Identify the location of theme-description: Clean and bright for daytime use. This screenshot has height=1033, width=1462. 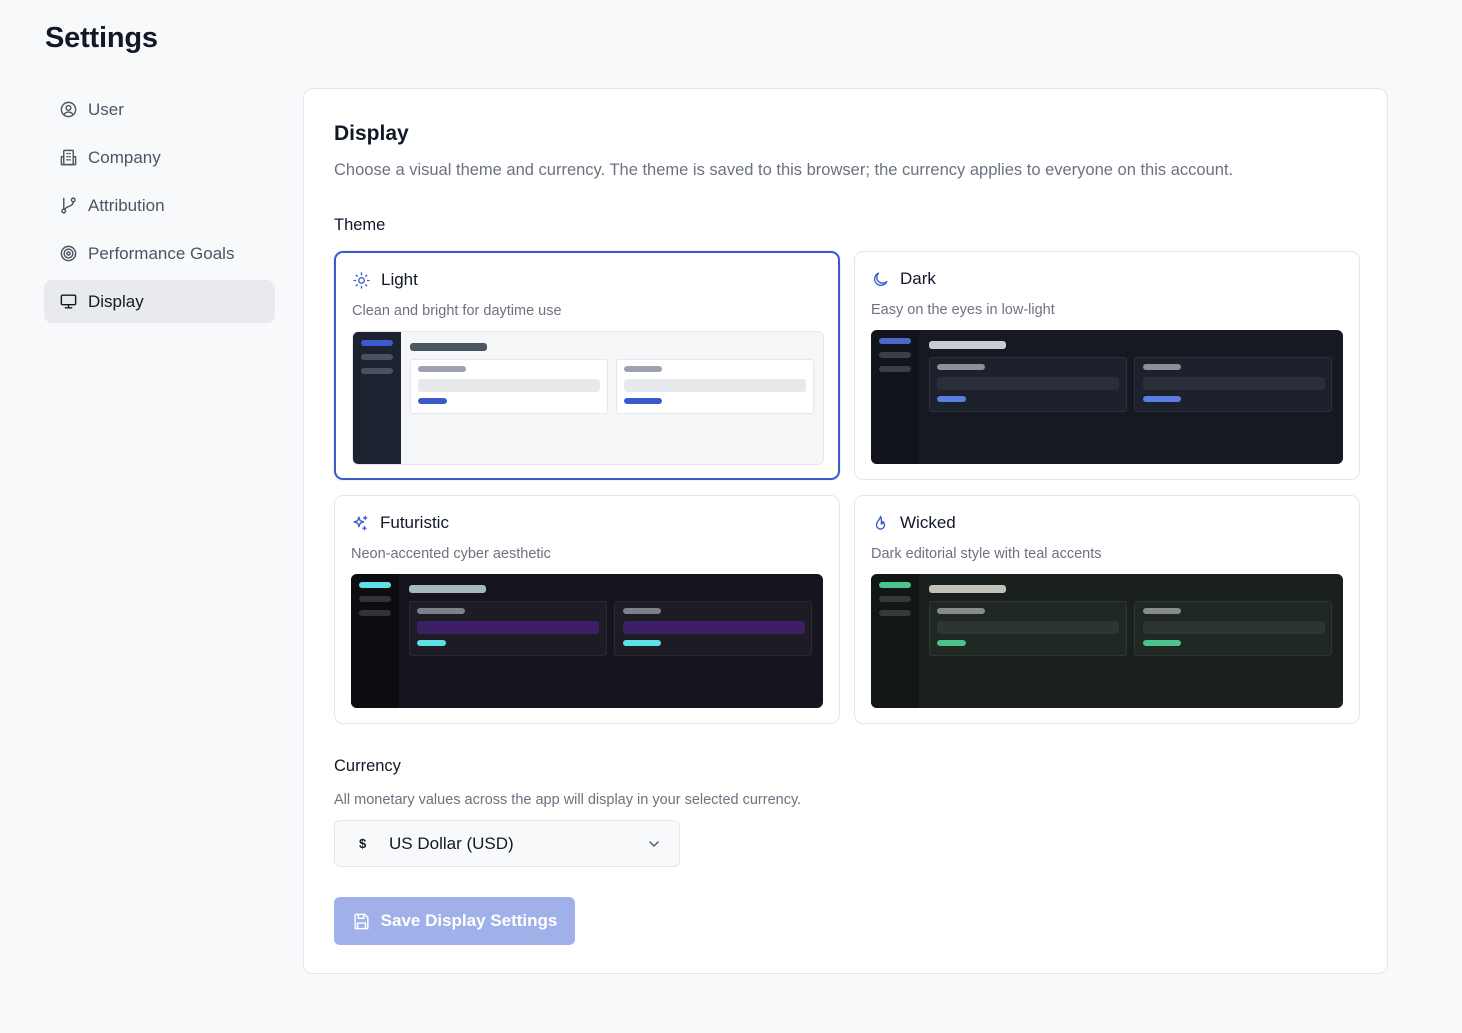
(457, 311).